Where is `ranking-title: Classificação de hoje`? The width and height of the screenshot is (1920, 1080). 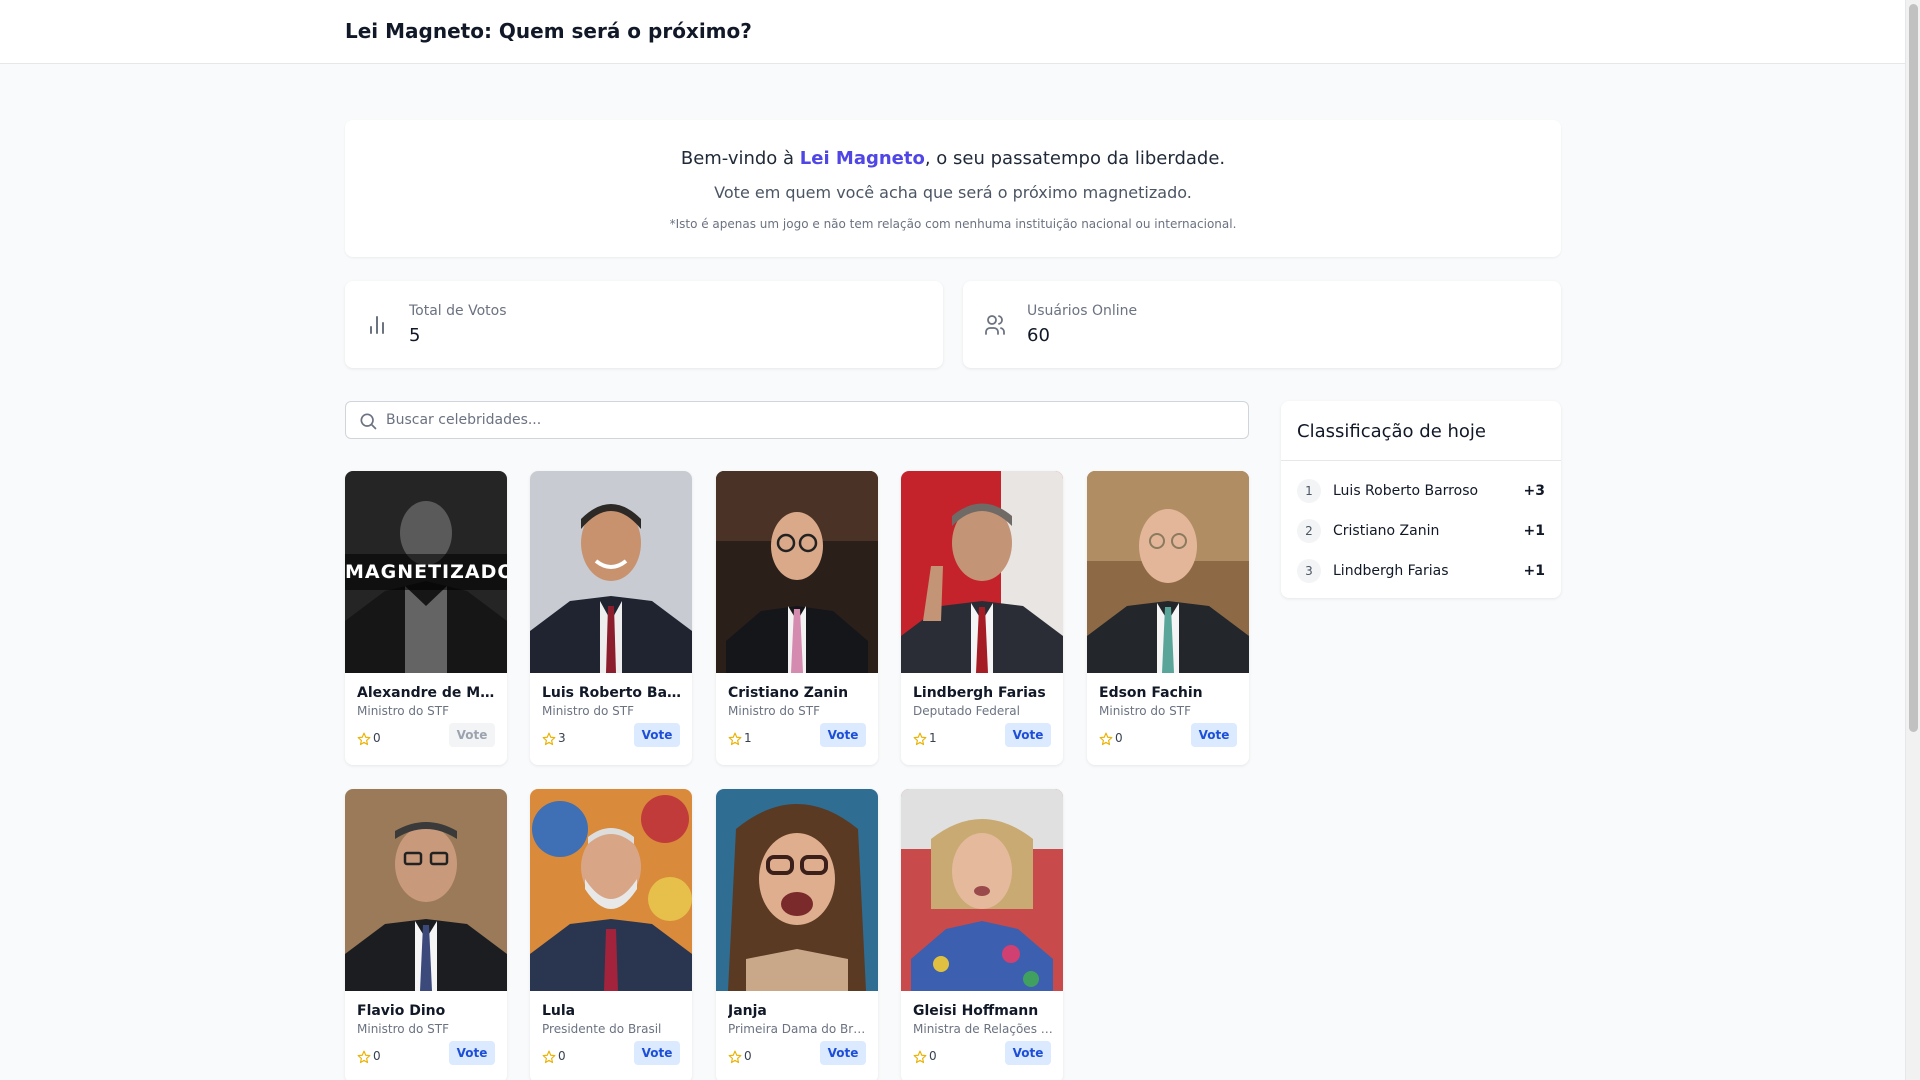 ranking-title: Classificação de hoje is located at coordinates (1391, 431).